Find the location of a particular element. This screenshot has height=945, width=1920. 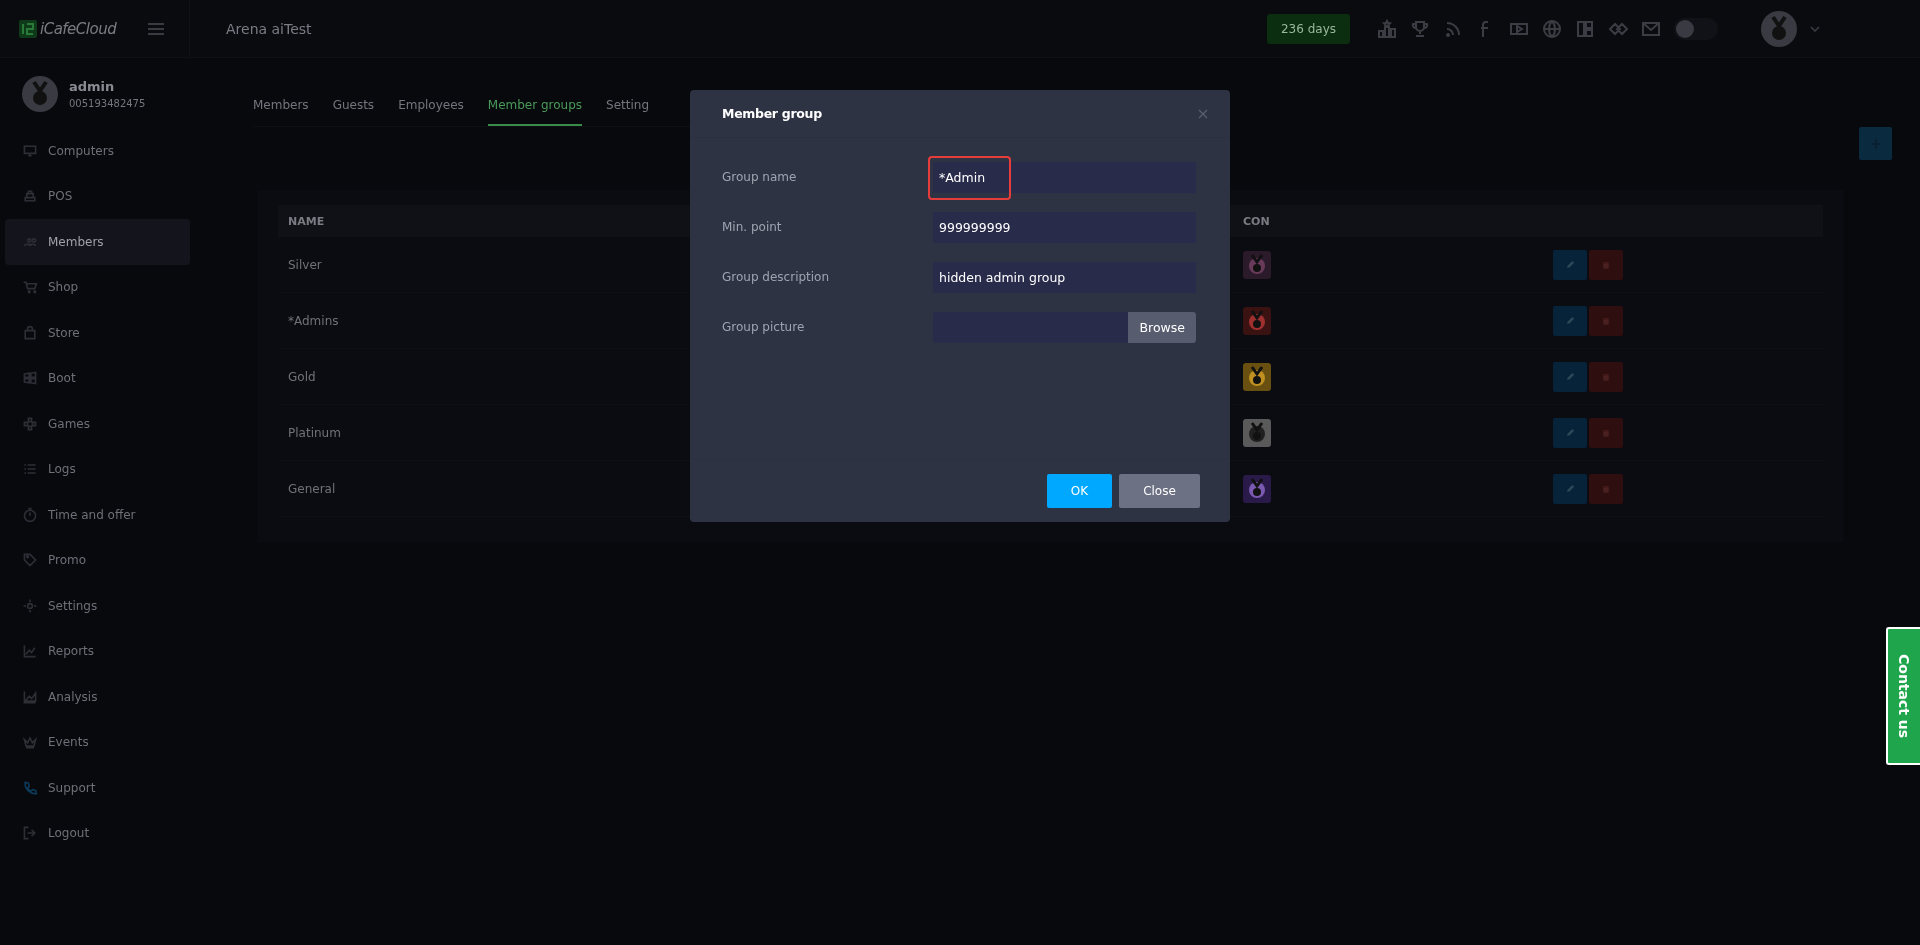

tab: Employees is located at coordinates (431, 106).